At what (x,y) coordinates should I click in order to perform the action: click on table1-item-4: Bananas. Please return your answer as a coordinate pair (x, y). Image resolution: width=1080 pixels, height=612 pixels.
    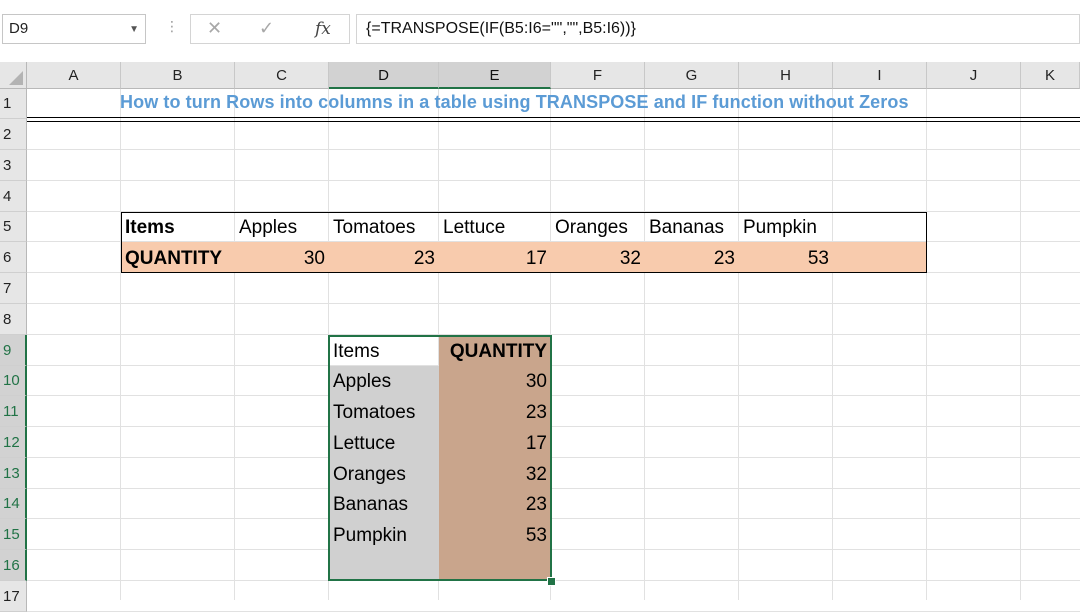
    Looking at the image, I should click on (692, 227).